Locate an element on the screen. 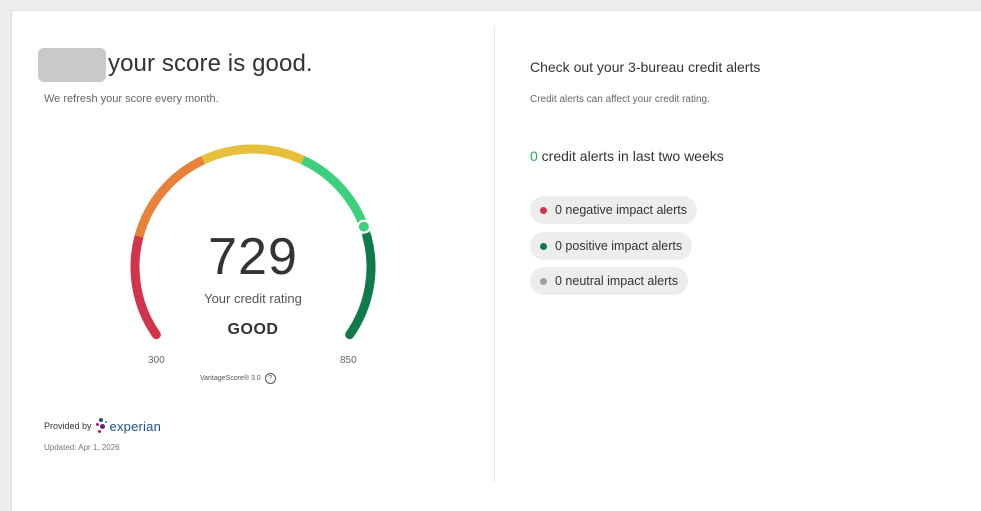 Image resolution: width=981 pixels, height=511 pixels. rating-label: Your credit rating is located at coordinates (253, 298).